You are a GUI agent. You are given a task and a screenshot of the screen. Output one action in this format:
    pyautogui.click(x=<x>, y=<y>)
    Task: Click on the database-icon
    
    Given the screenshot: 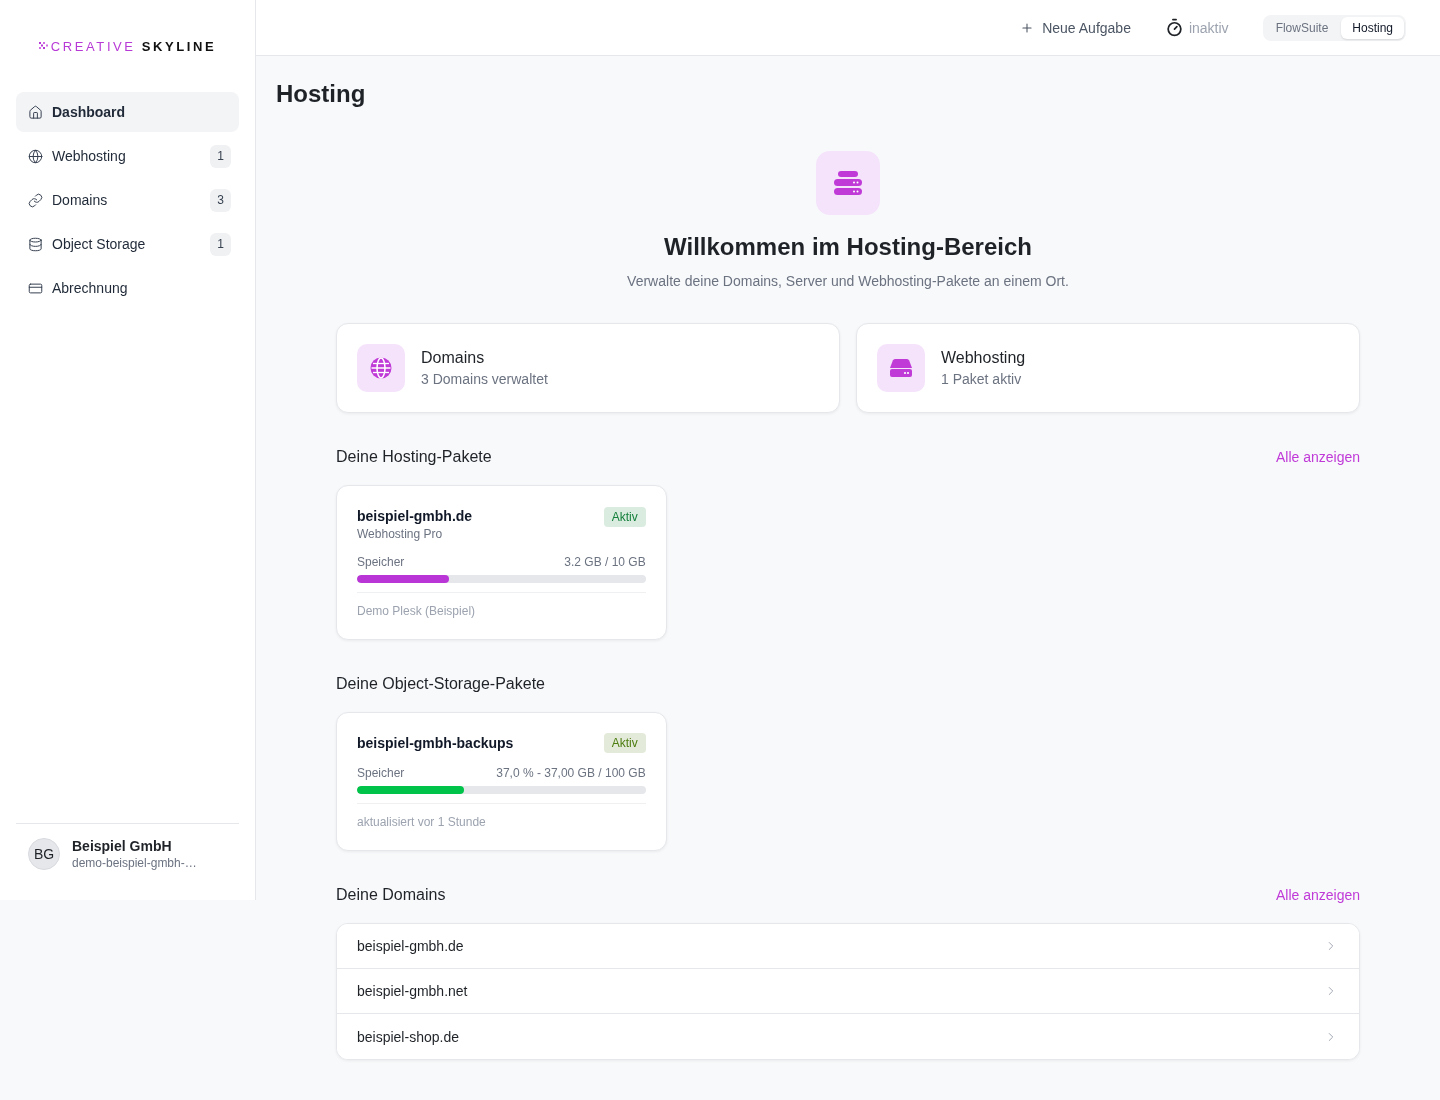 What is the action you would take?
    pyautogui.click(x=35, y=244)
    